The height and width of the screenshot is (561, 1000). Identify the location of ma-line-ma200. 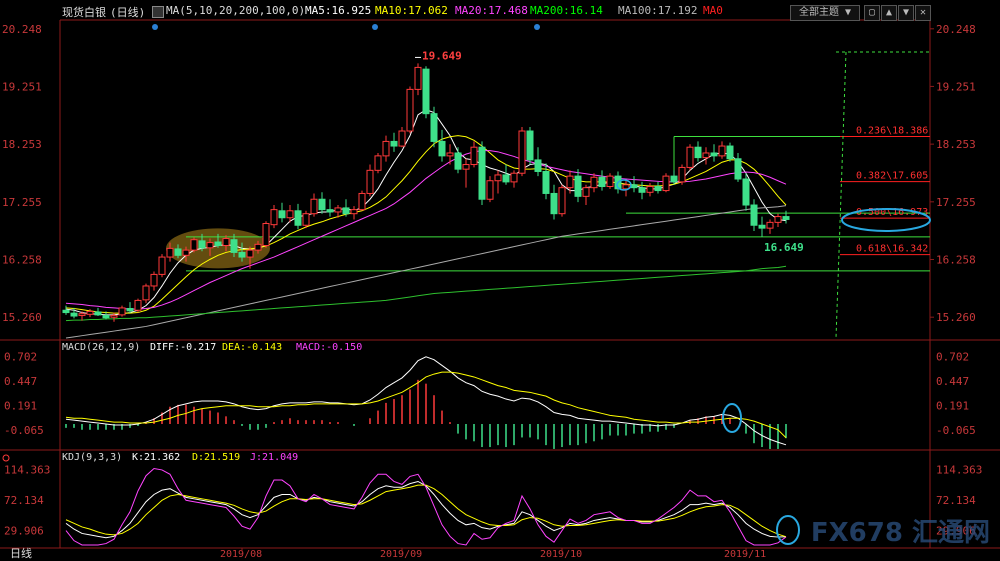
(426, 293).